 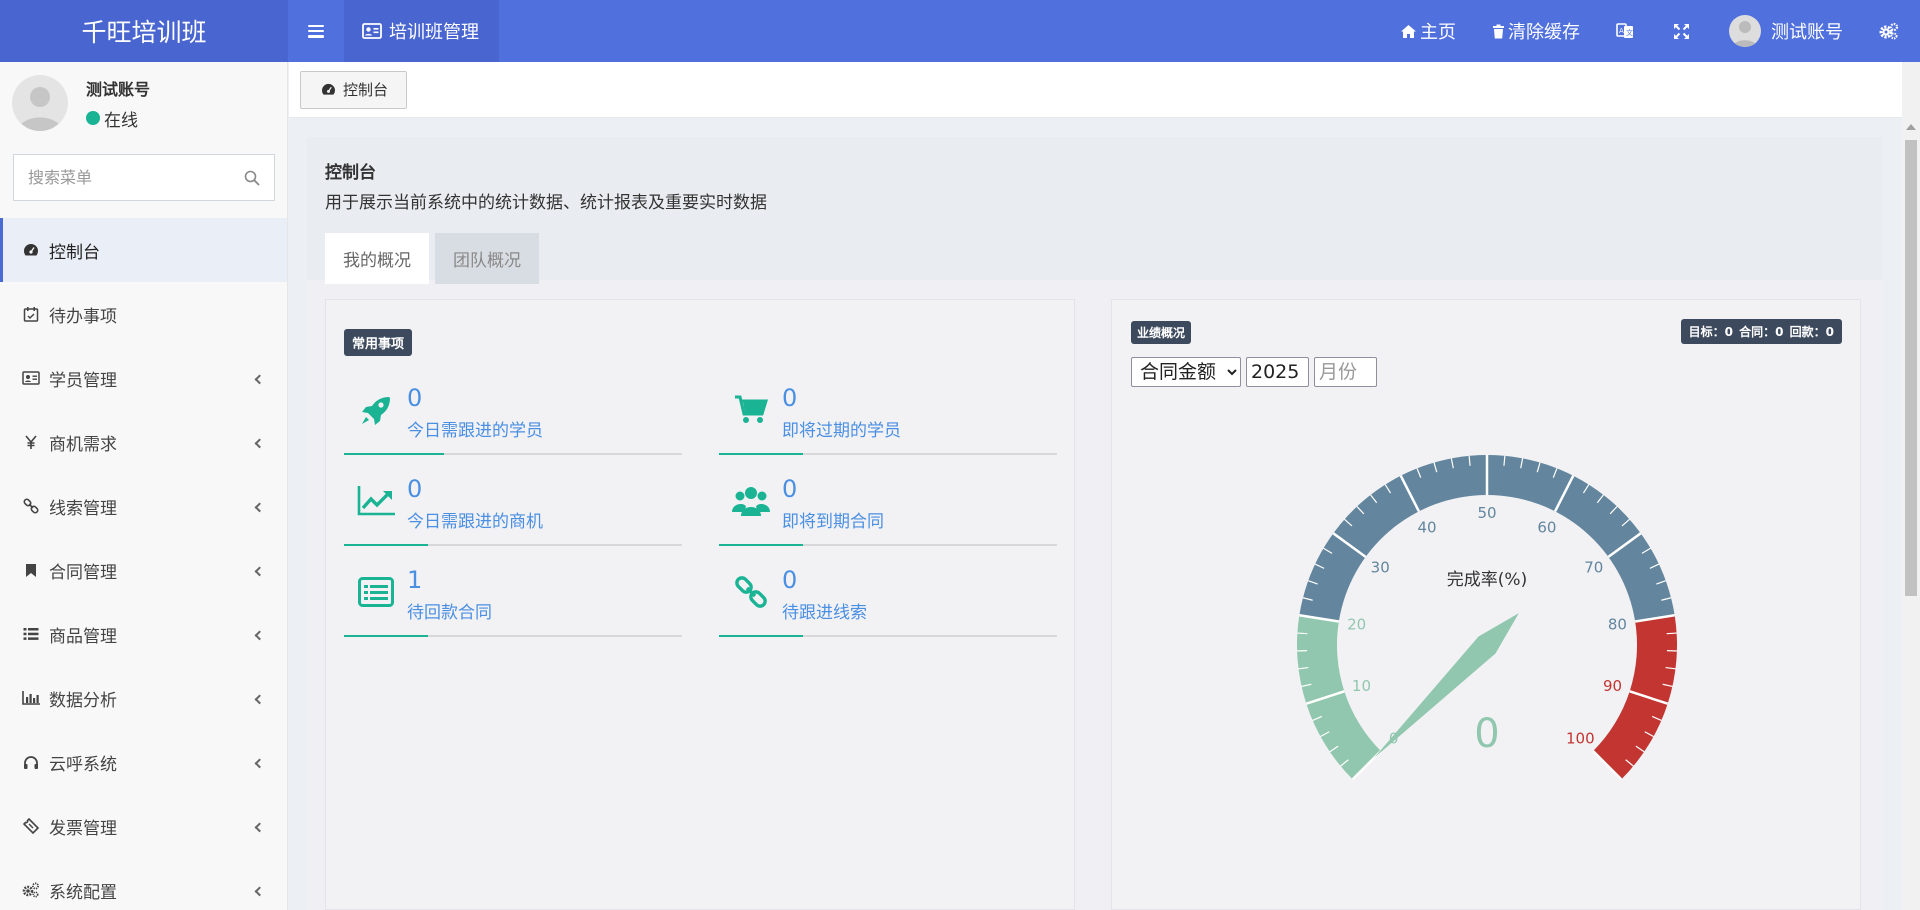 I want to click on sidebar-item-contracts: 合同管理, so click(x=143, y=570).